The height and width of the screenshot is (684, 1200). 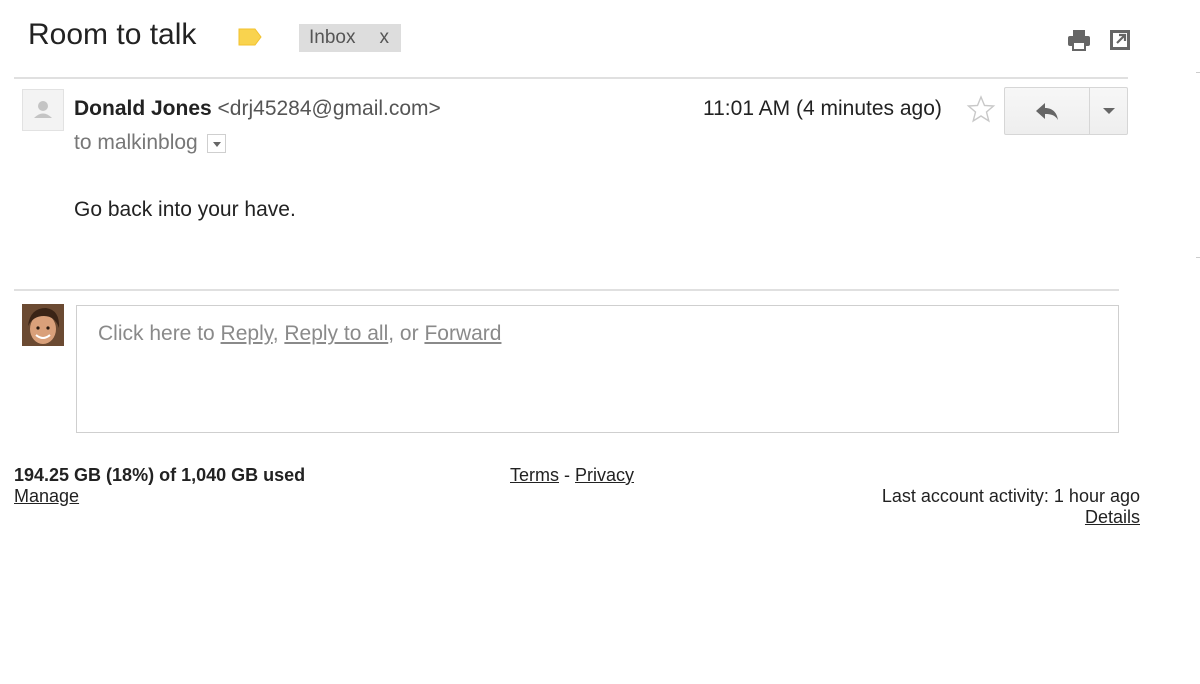 What do you see at coordinates (534, 475) in the screenshot?
I see `terms-link: Terms` at bounding box center [534, 475].